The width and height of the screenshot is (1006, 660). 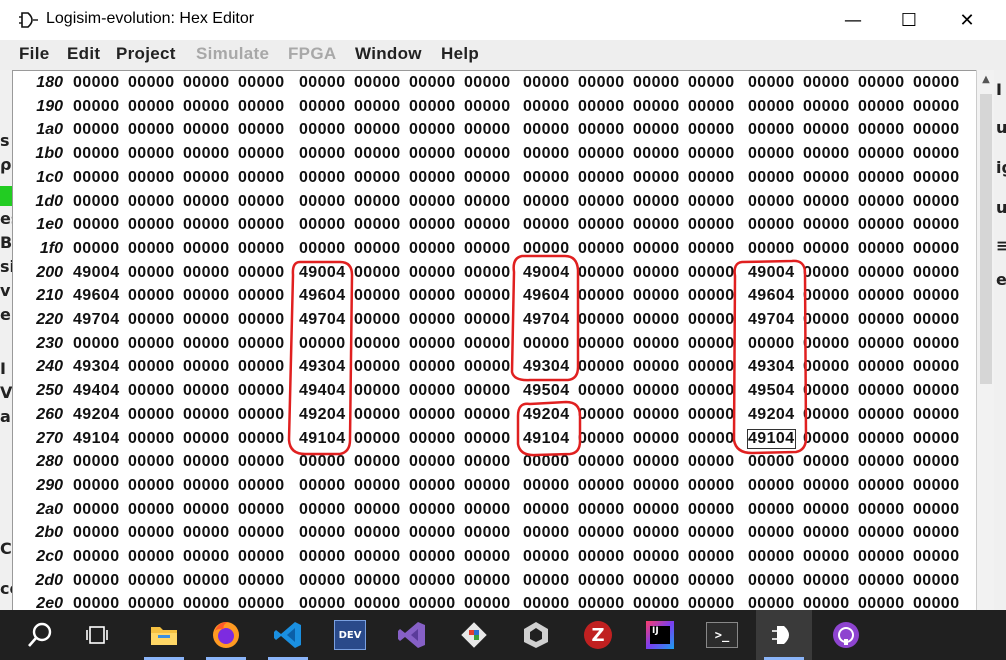 I want to click on hex-cell-selected: 49104, so click(x=771, y=438).